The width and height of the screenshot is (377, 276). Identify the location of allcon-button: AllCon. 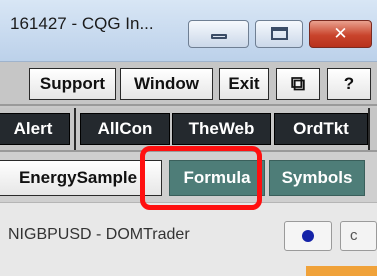
(125, 129).